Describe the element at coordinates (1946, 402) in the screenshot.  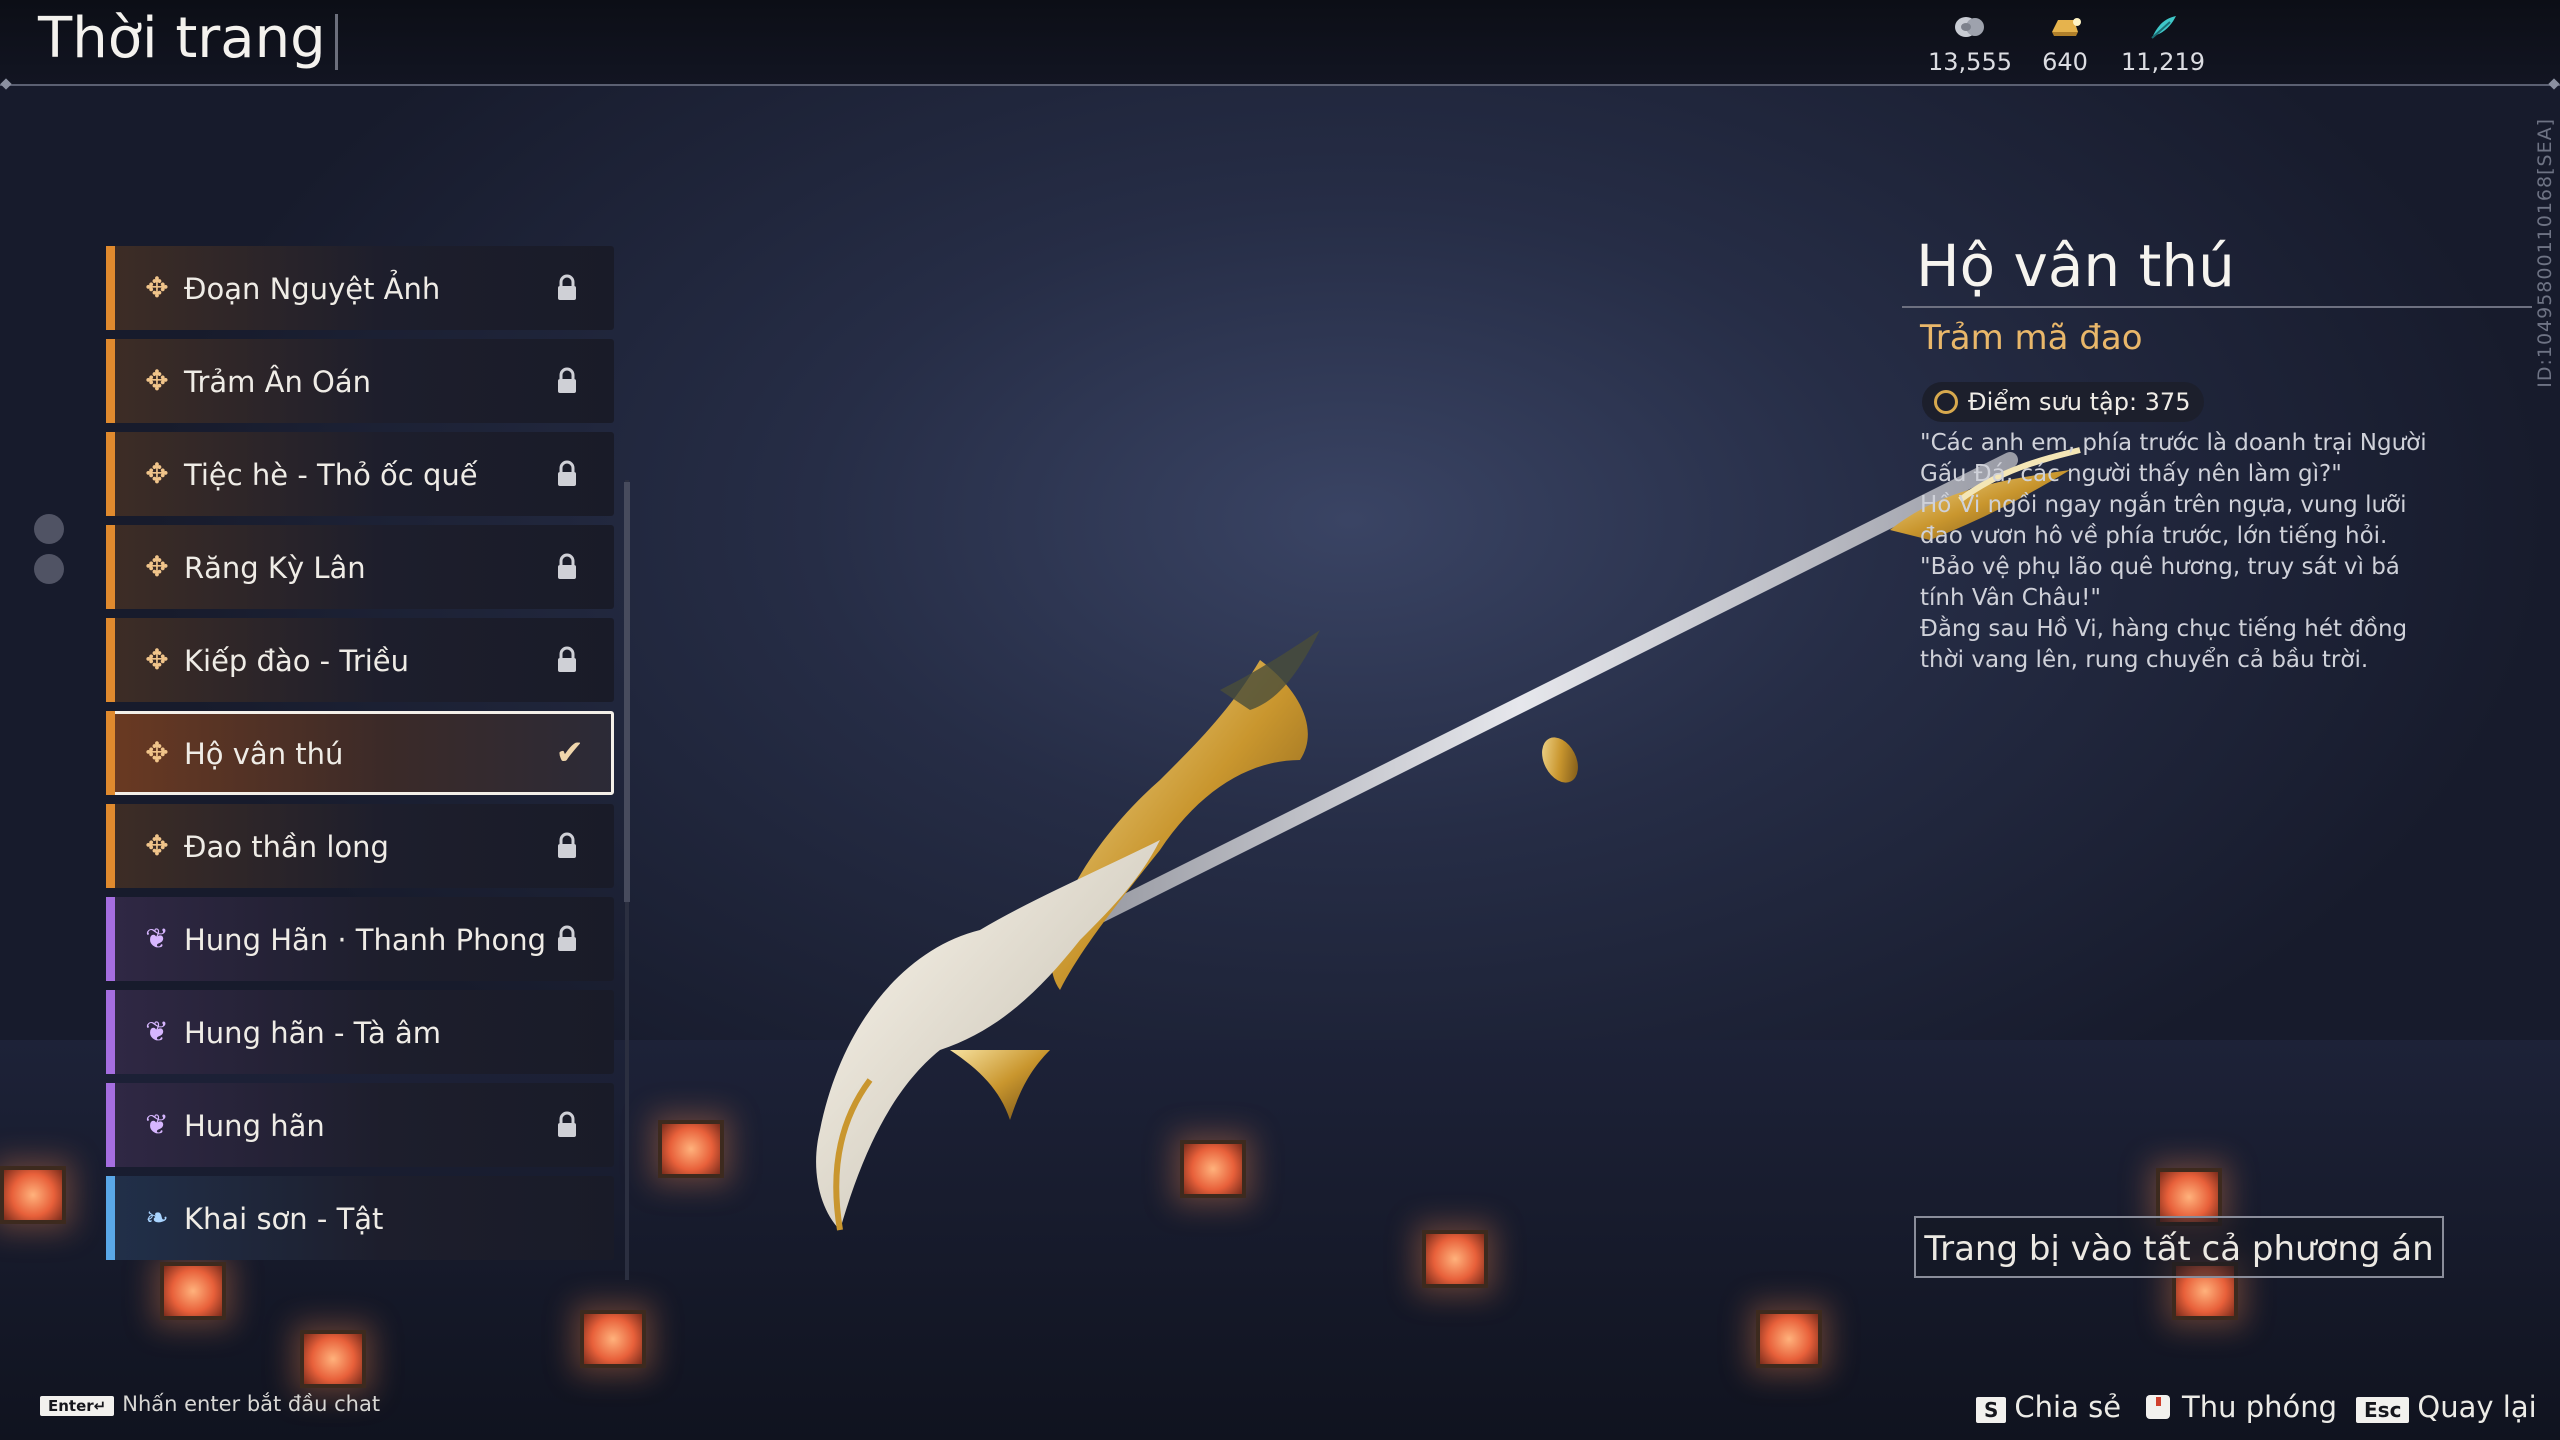
I see `collection-points-icon` at that location.